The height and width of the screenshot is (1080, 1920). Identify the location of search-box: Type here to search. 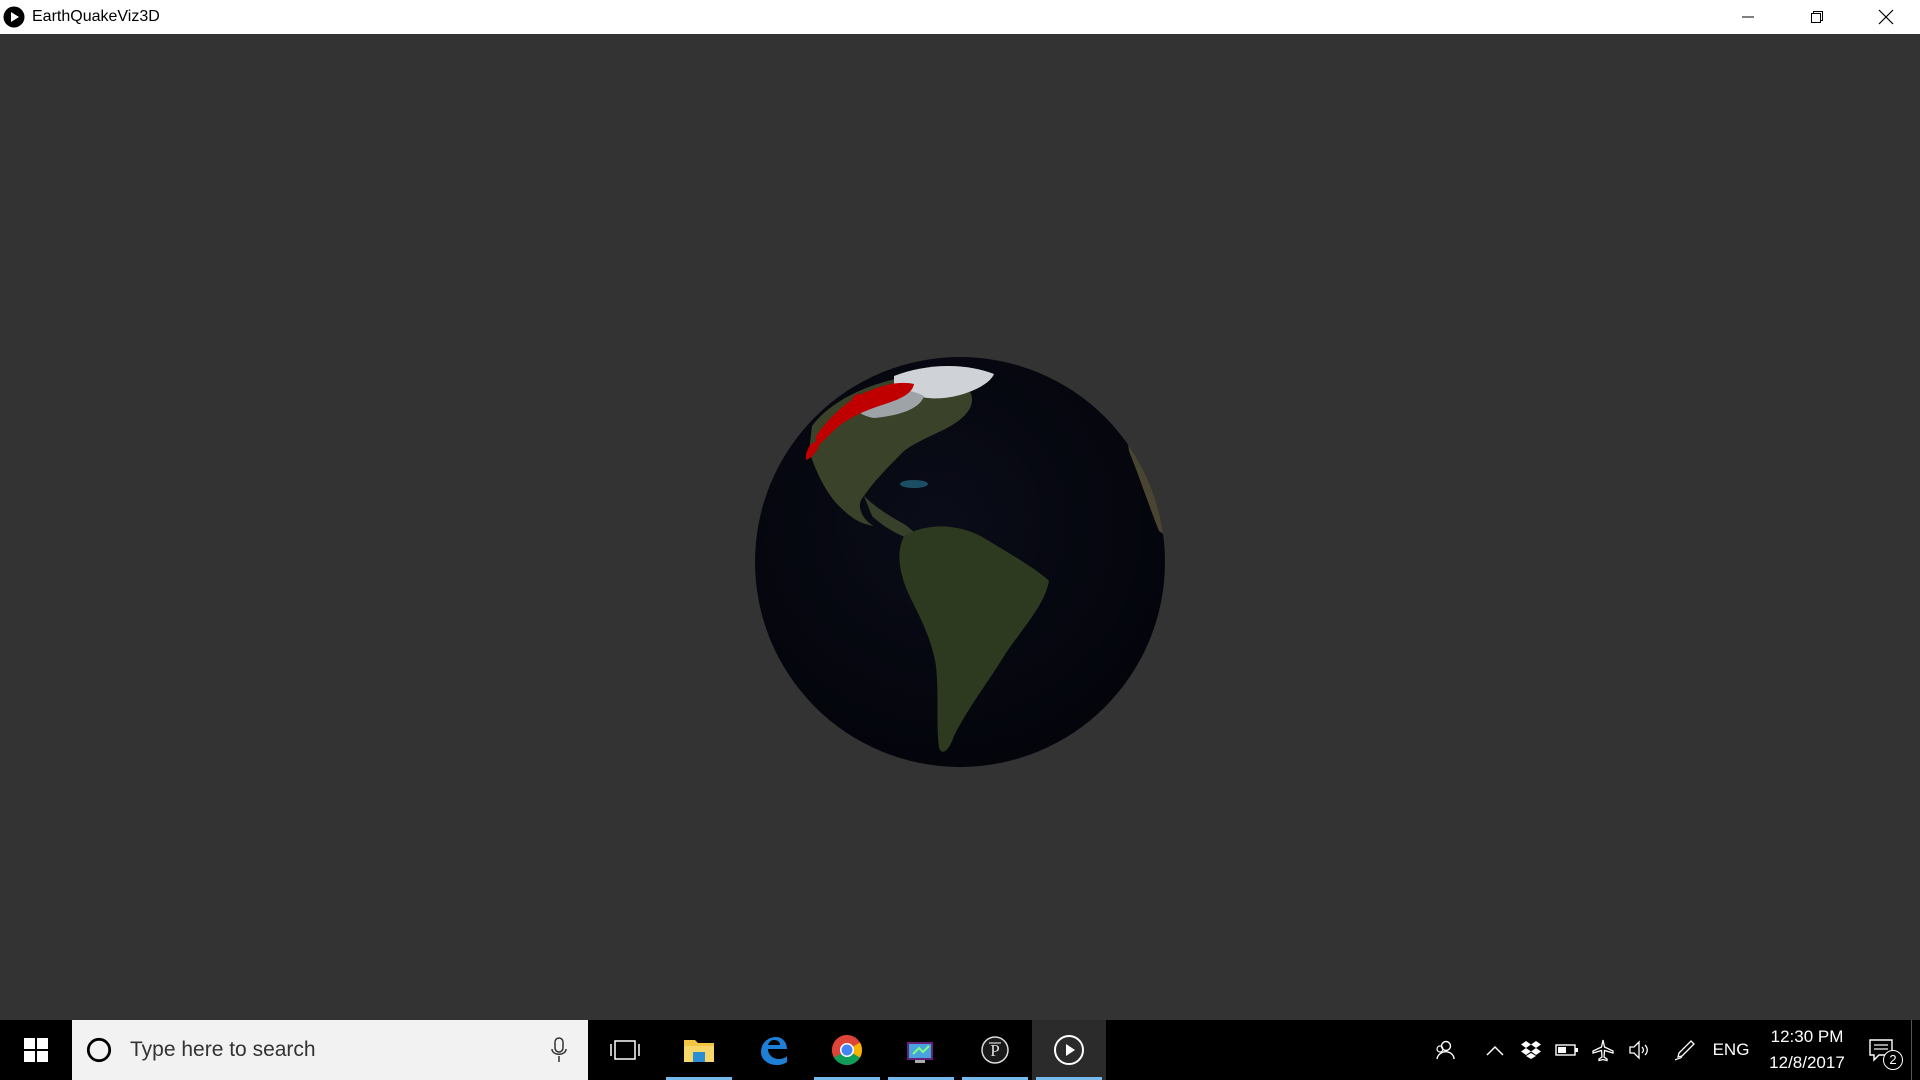
(330, 1050).